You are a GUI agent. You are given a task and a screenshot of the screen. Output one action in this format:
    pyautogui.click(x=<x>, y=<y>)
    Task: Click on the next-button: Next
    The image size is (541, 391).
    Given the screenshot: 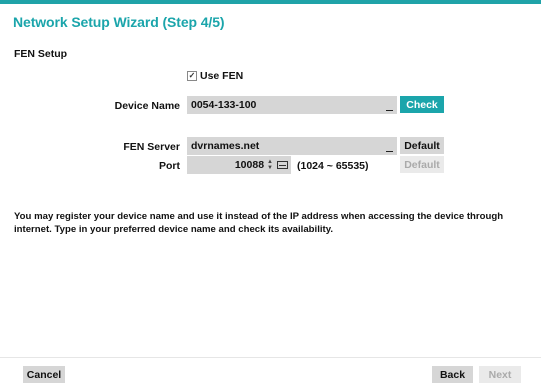 What is the action you would take?
    pyautogui.click(x=500, y=374)
    